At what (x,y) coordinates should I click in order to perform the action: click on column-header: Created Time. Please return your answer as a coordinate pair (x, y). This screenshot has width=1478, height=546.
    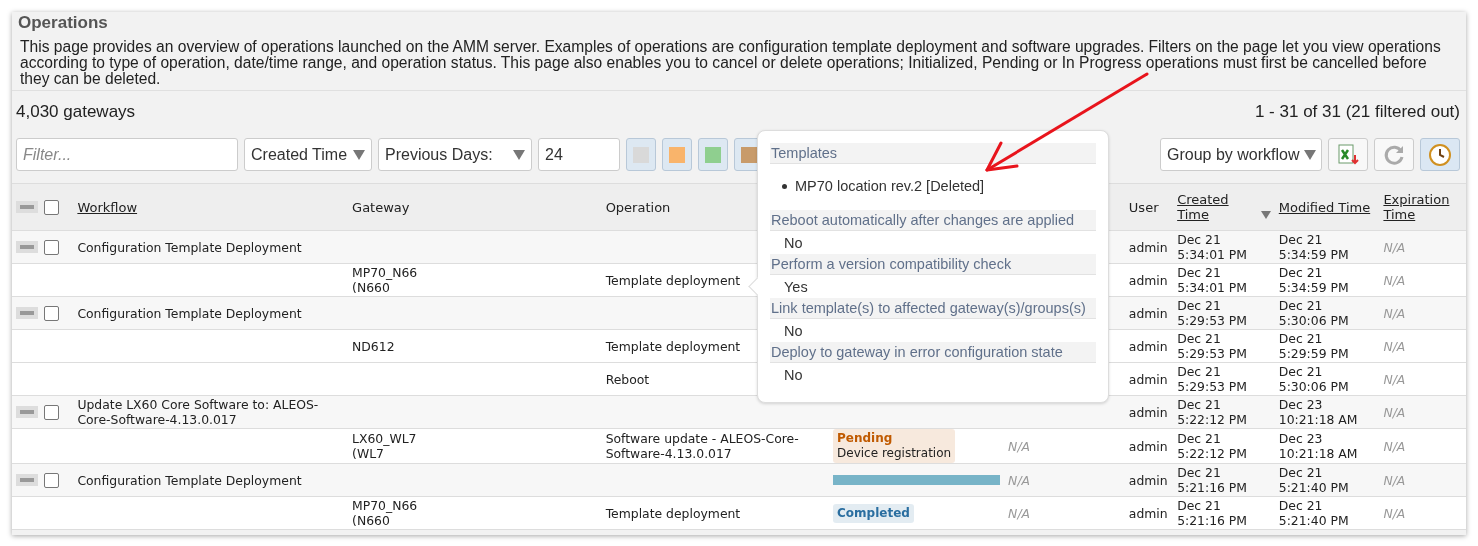
    Looking at the image, I should click on (1217, 207).